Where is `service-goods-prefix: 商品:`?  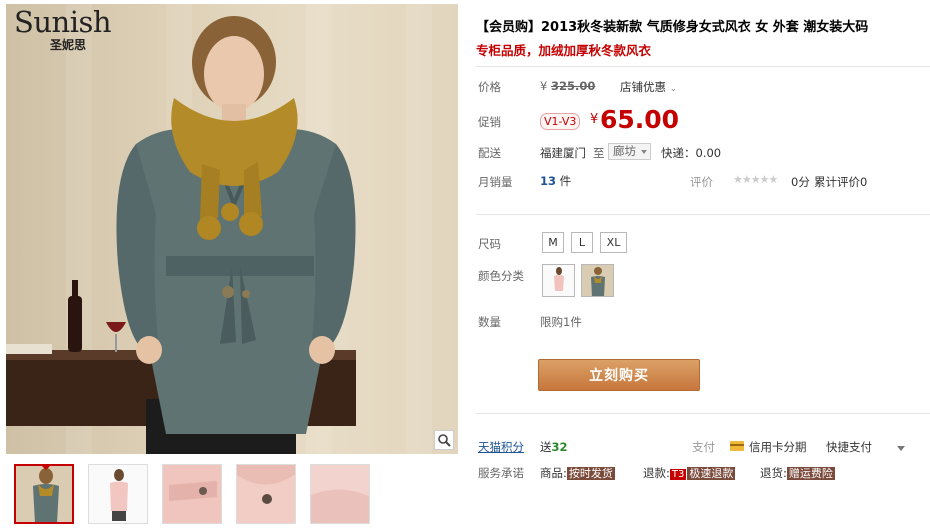 service-goods-prefix: 商品: is located at coordinates (553, 473).